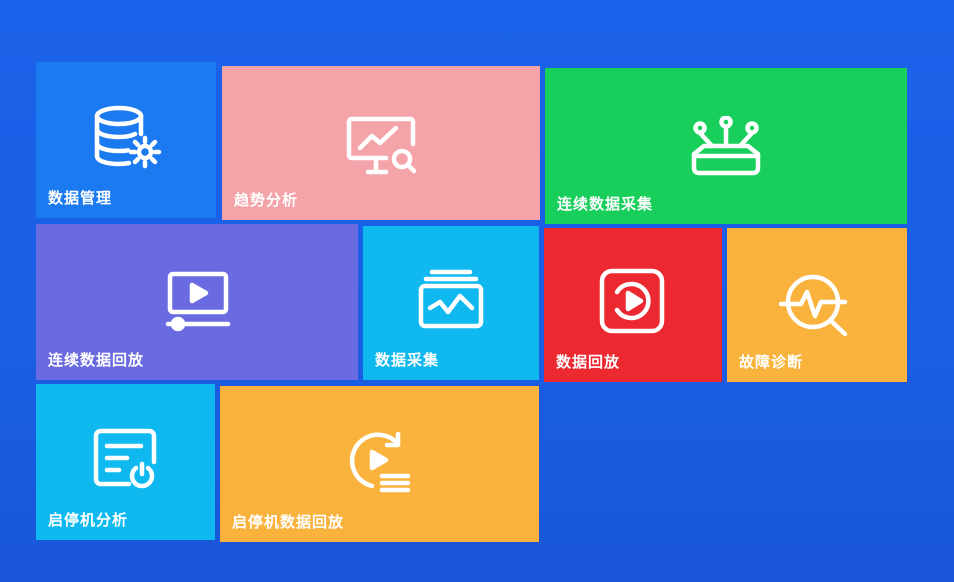 The width and height of the screenshot is (954, 582). I want to click on report-power-icon, so click(125, 459).